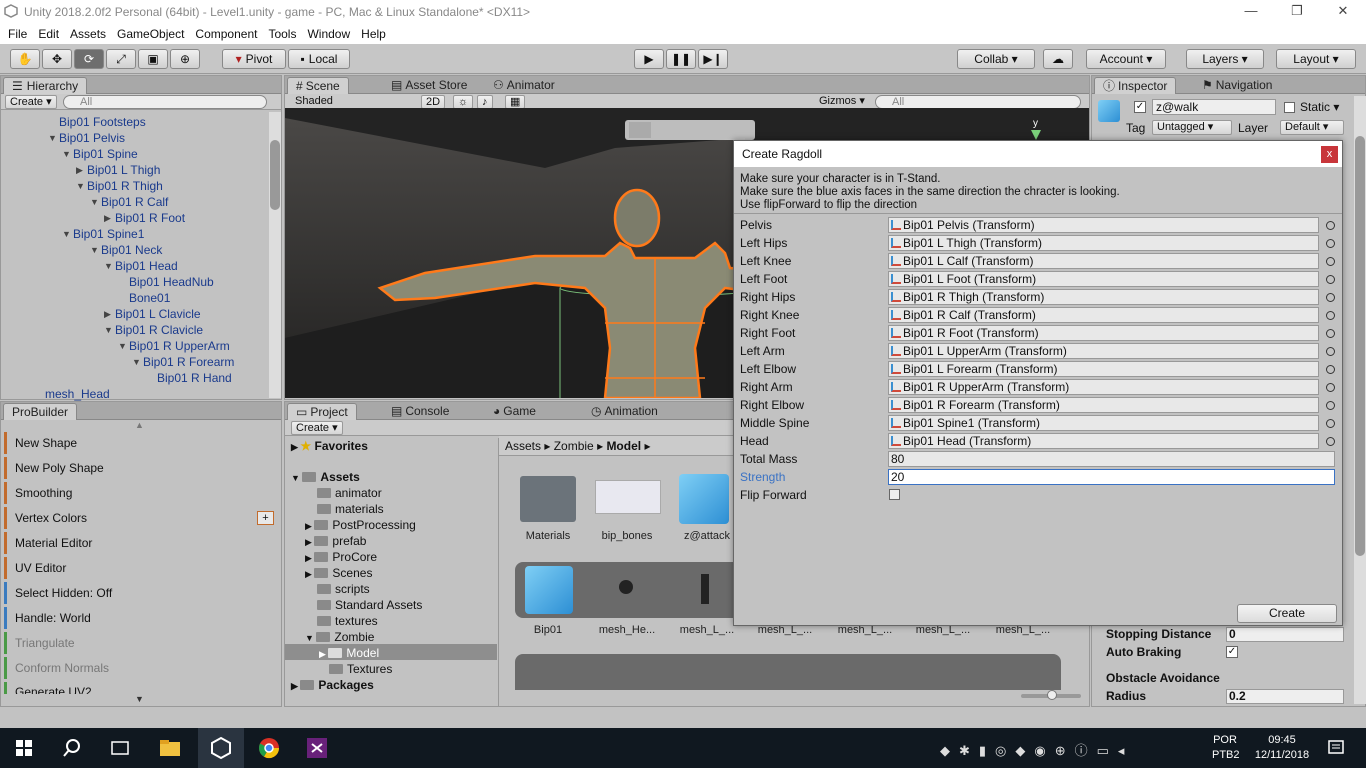  Describe the element at coordinates (681, 59) in the screenshot. I see `pause-button: ❚❚` at that location.